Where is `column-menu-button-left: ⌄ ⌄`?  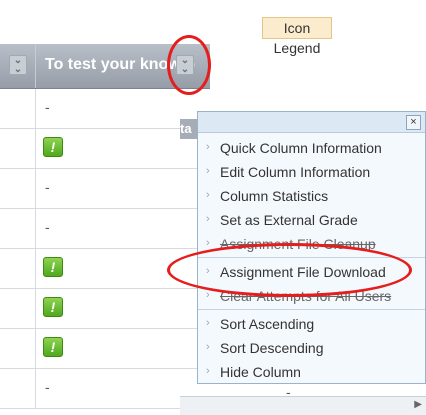 column-menu-button-left: ⌄ ⌄ is located at coordinates (18, 65).